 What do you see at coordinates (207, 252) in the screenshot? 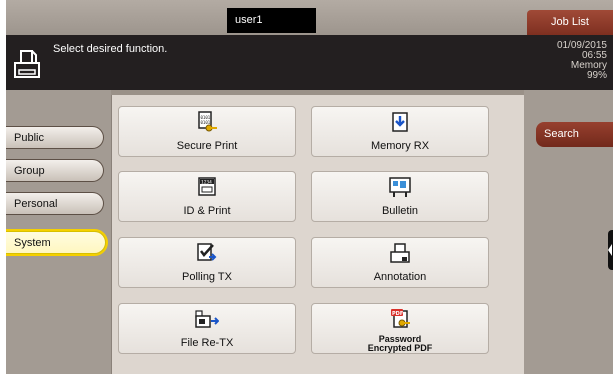
I see `polling-tx-icon` at bounding box center [207, 252].